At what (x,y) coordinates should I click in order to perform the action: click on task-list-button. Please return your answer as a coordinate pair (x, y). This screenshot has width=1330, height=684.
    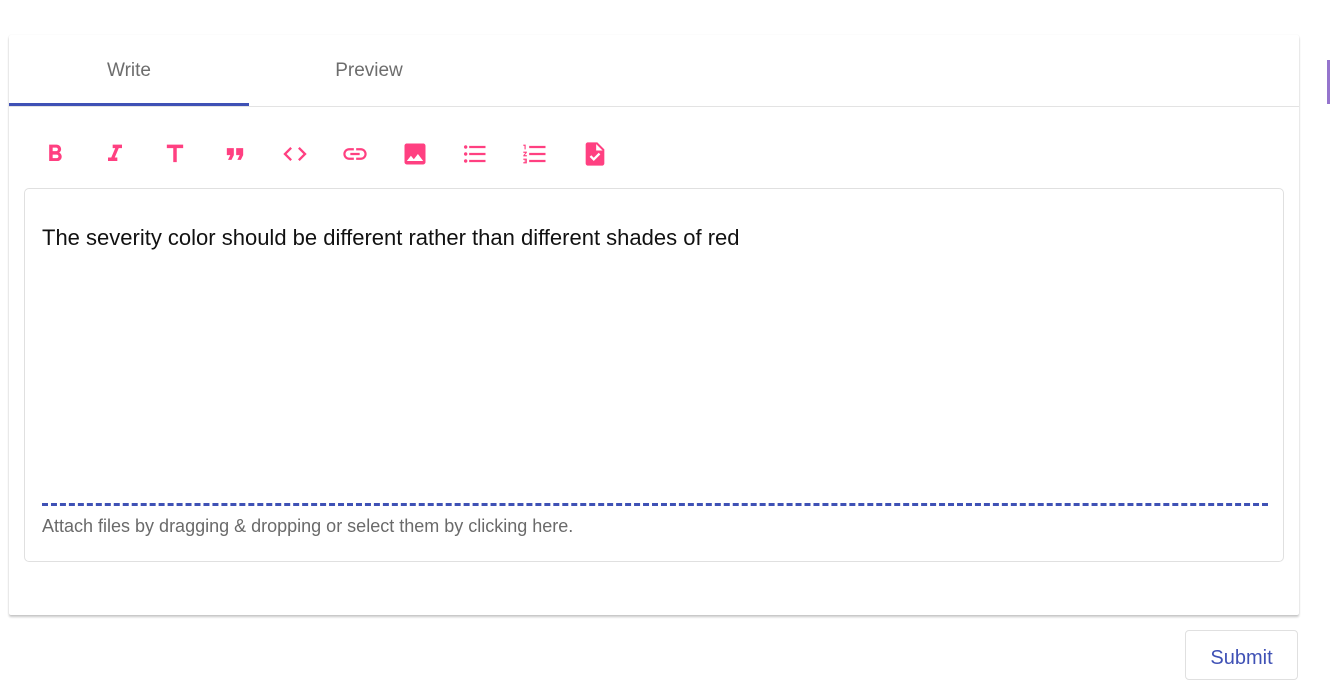
    Looking at the image, I should click on (595, 154).